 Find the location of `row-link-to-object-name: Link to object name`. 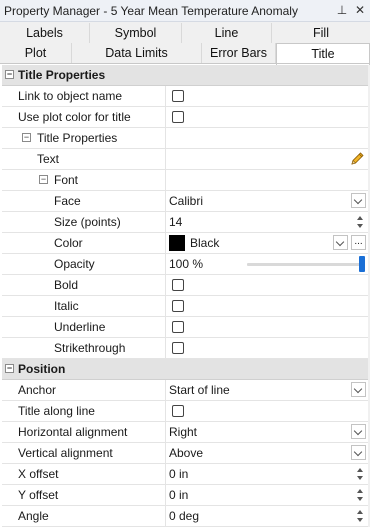

row-link-to-object-name: Link to object name is located at coordinates (185, 96).